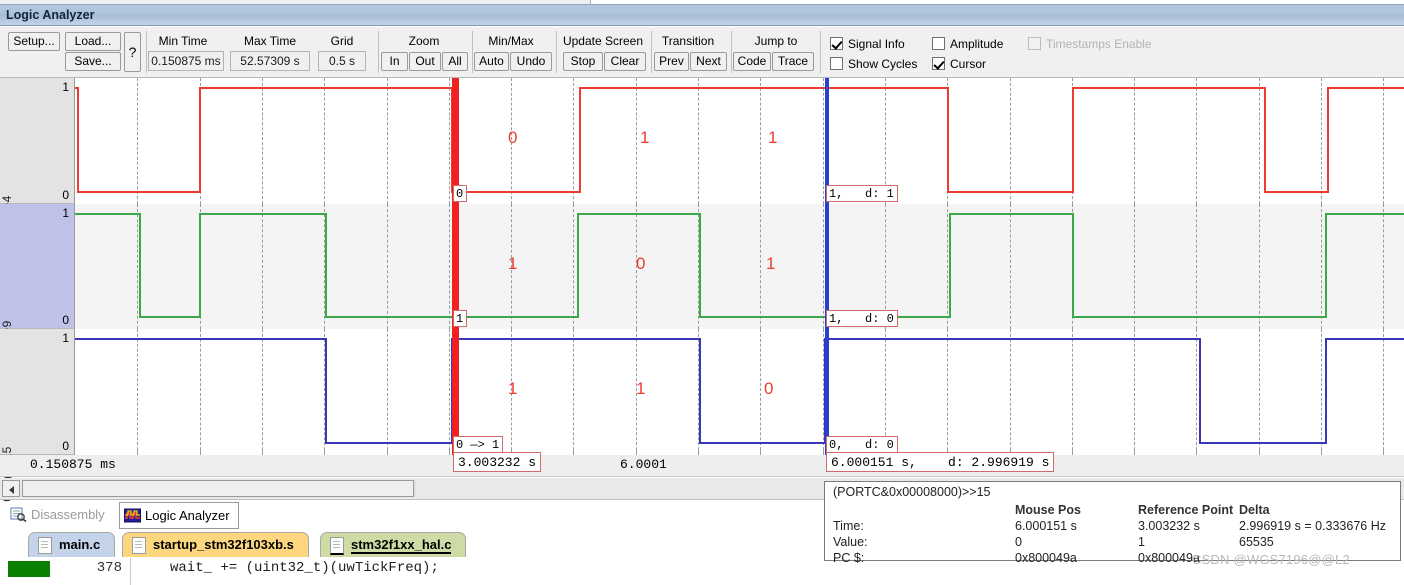 The height and width of the screenshot is (585, 1404). I want to click on amplitude-label: Amplitude, so click(977, 44).